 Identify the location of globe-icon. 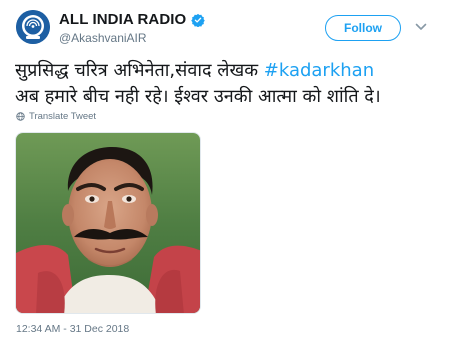
(20, 116).